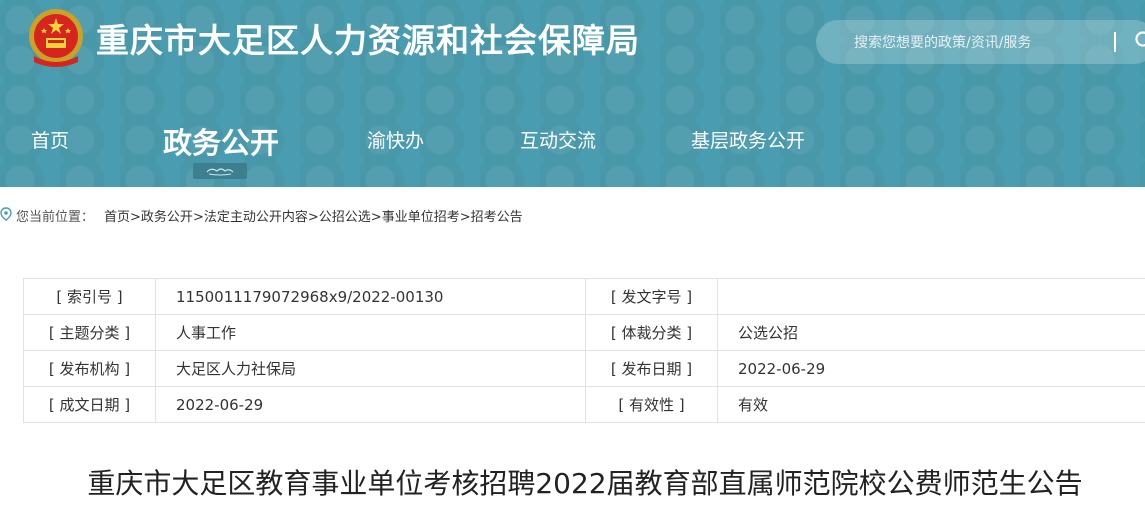 The image size is (1145, 513). I want to click on breadcrumb-item-institution-exam: 事业单位招考, so click(421, 217).